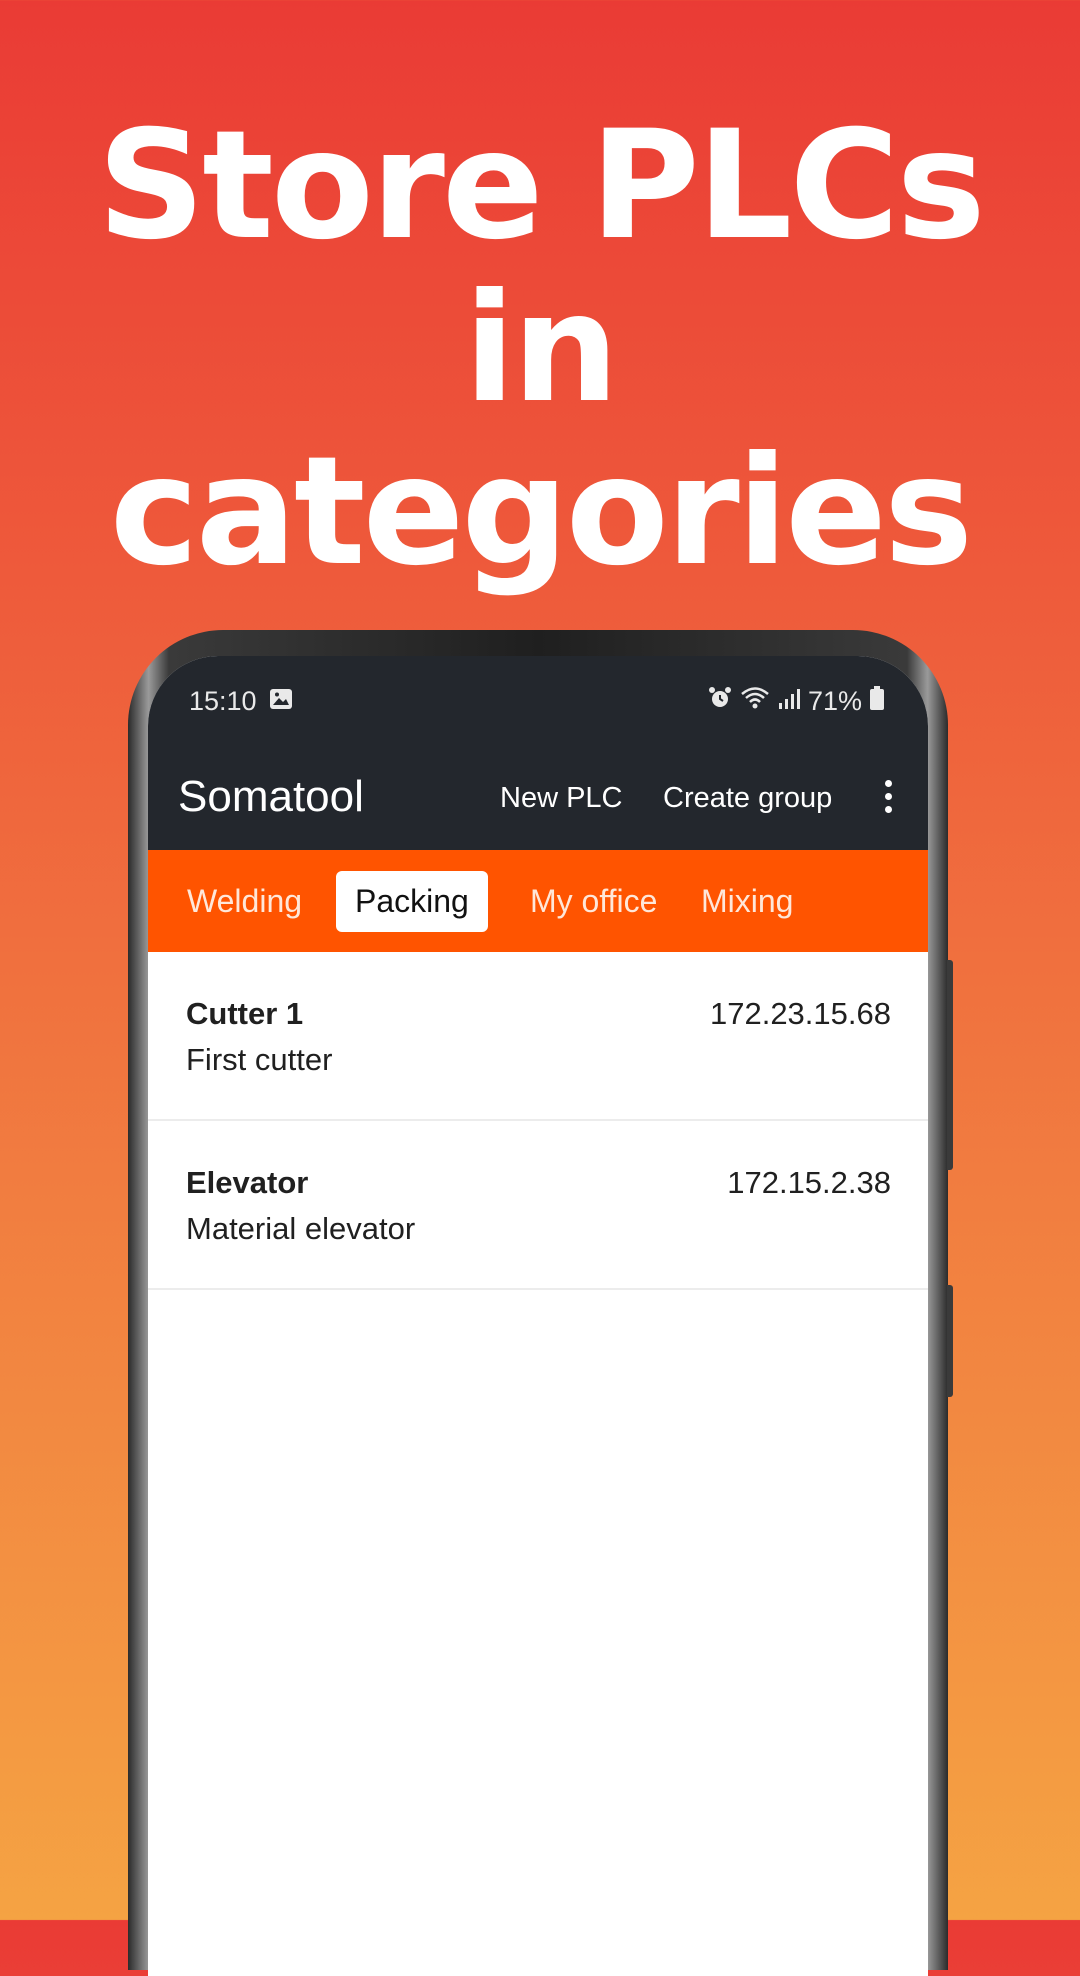 The width and height of the screenshot is (1080, 1976). What do you see at coordinates (747, 798) in the screenshot?
I see `create-group-button: Create group` at bounding box center [747, 798].